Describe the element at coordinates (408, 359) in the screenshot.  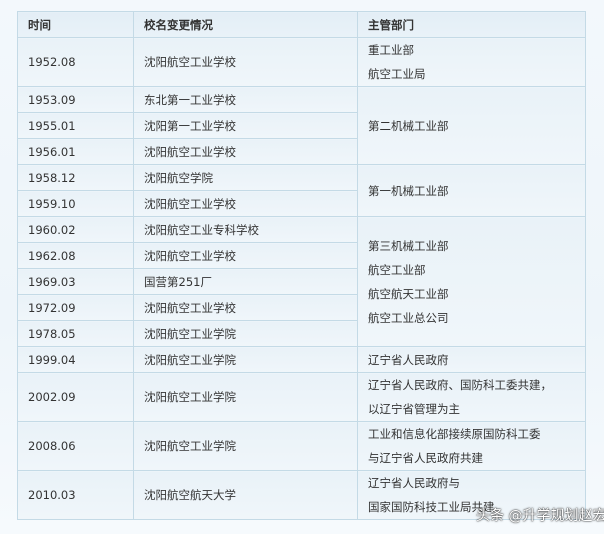
I see `department-line: 辽宁省人民政府` at that location.